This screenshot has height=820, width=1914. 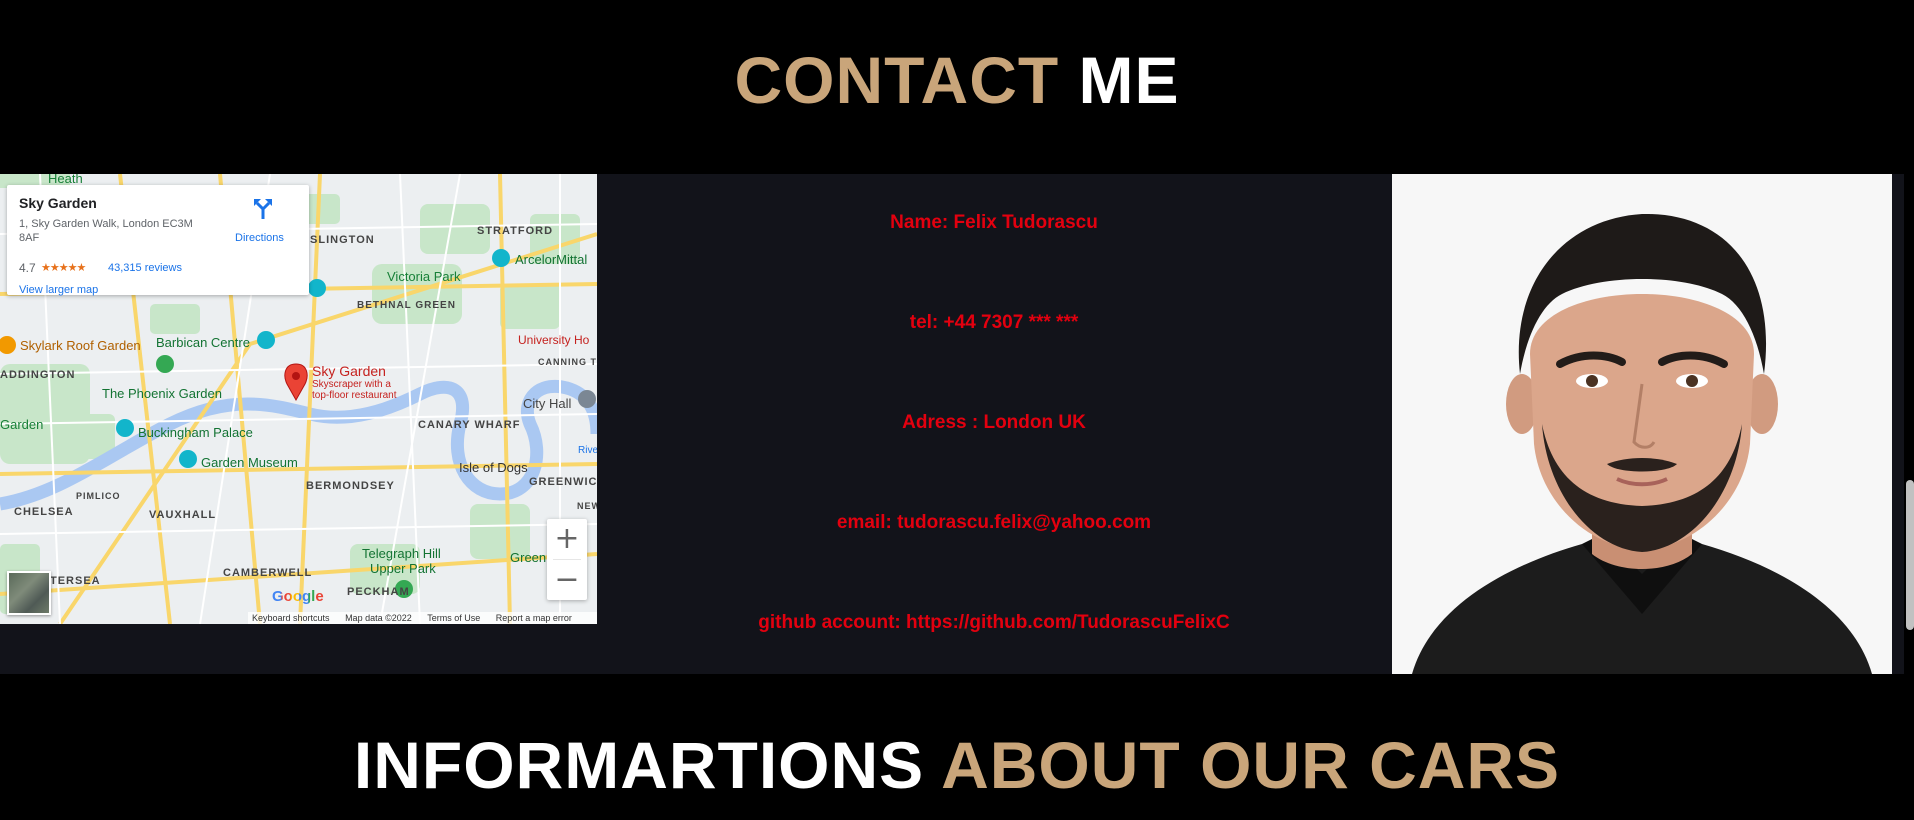 What do you see at coordinates (1910, 555) in the screenshot?
I see `page-scrollbar-thumb` at bounding box center [1910, 555].